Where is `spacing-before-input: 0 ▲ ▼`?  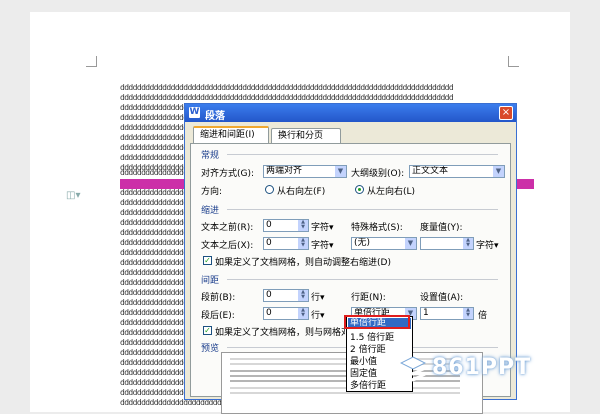 spacing-before-input: 0 ▲ ▼ is located at coordinates (286, 295).